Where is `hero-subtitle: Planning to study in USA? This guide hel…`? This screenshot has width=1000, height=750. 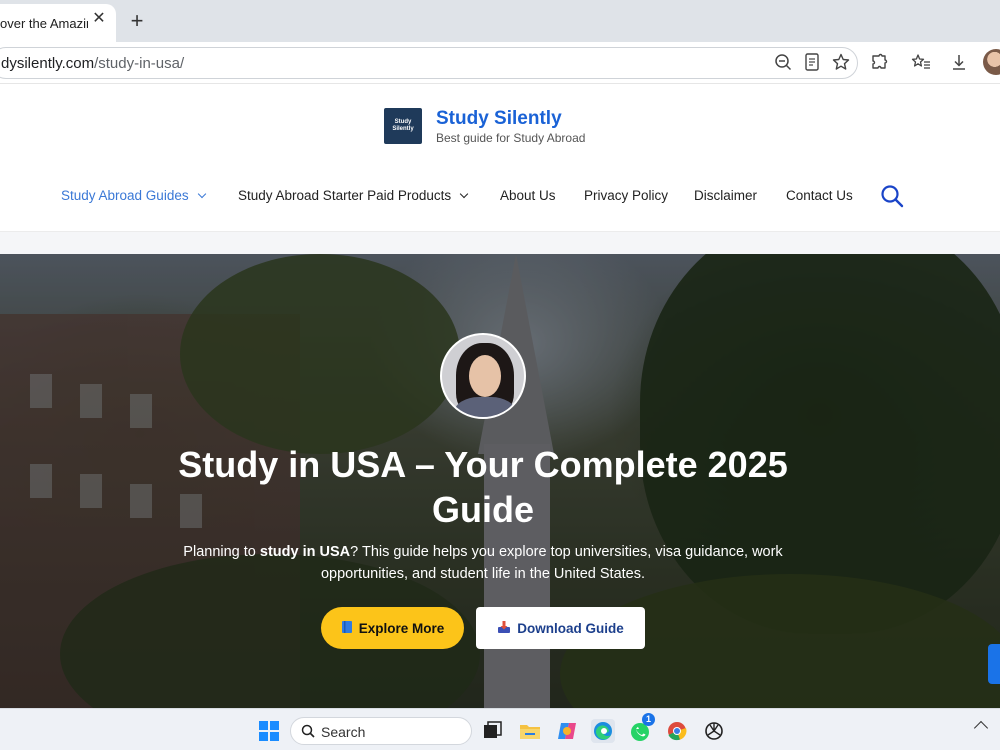 hero-subtitle: Planning to study in USA? This guide hel… is located at coordinates (483, 563).